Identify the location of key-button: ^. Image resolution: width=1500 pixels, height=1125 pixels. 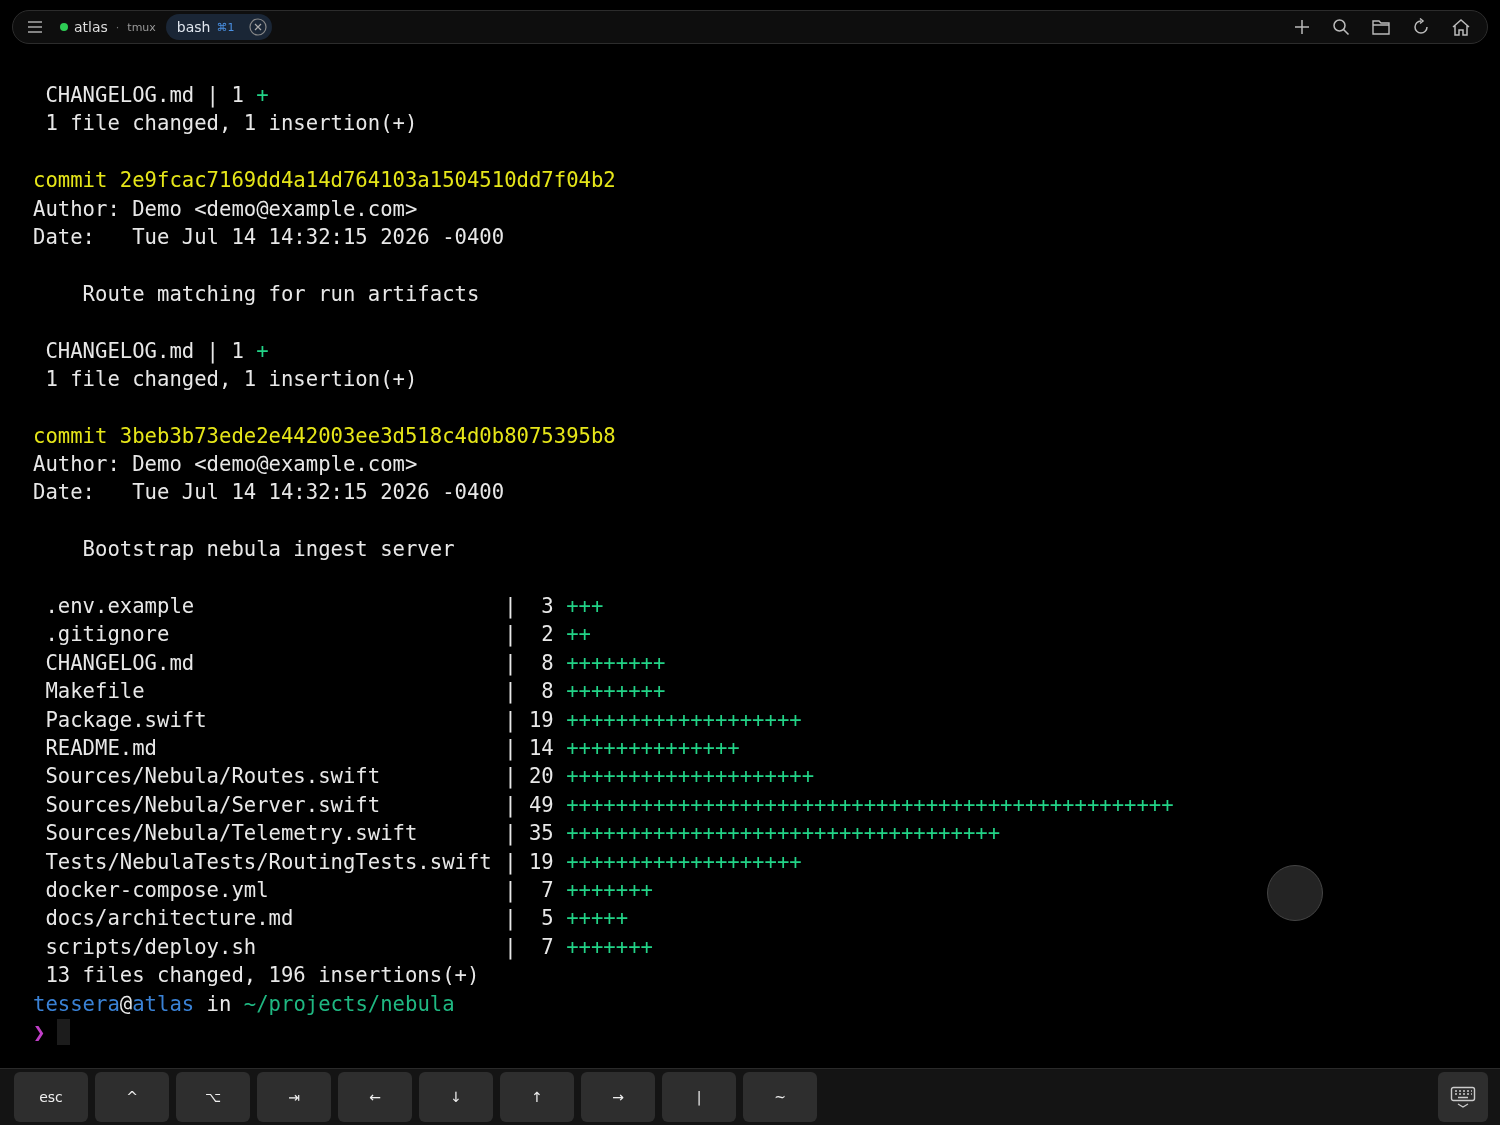
(132, 1097).